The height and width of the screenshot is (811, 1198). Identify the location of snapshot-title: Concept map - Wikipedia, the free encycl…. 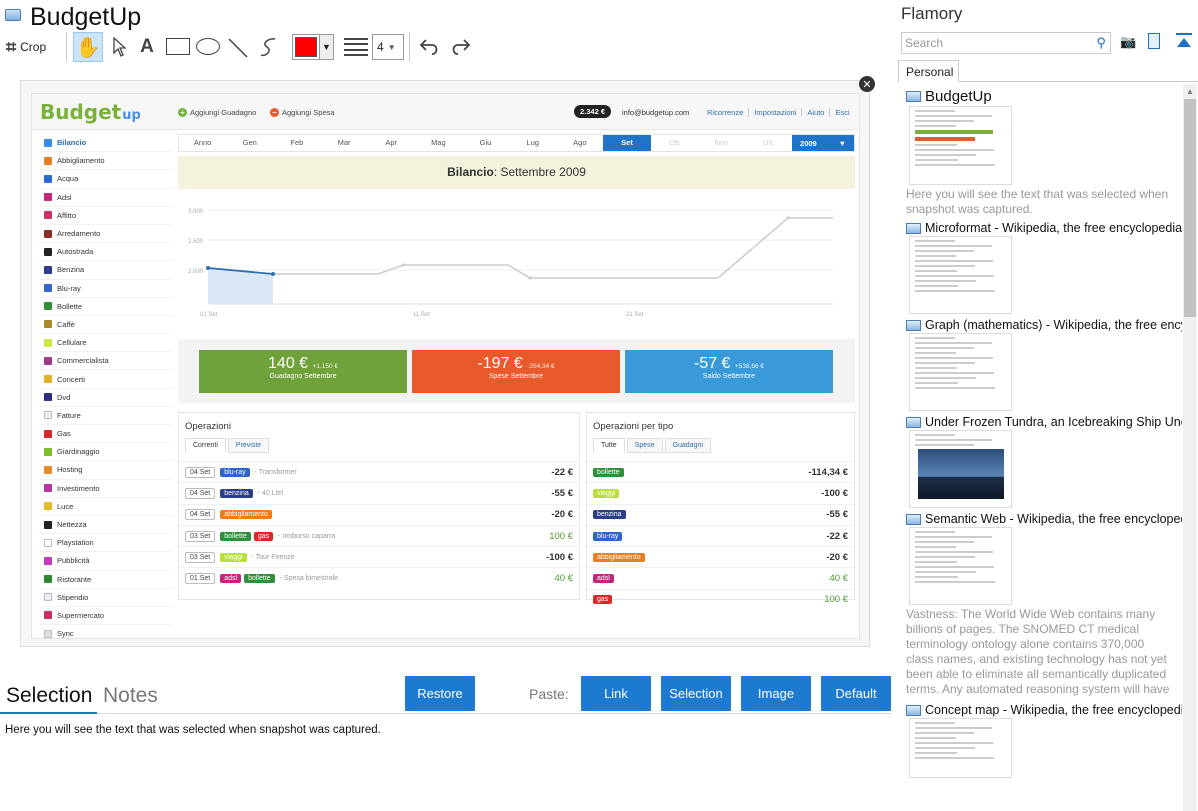
(1044, 710).